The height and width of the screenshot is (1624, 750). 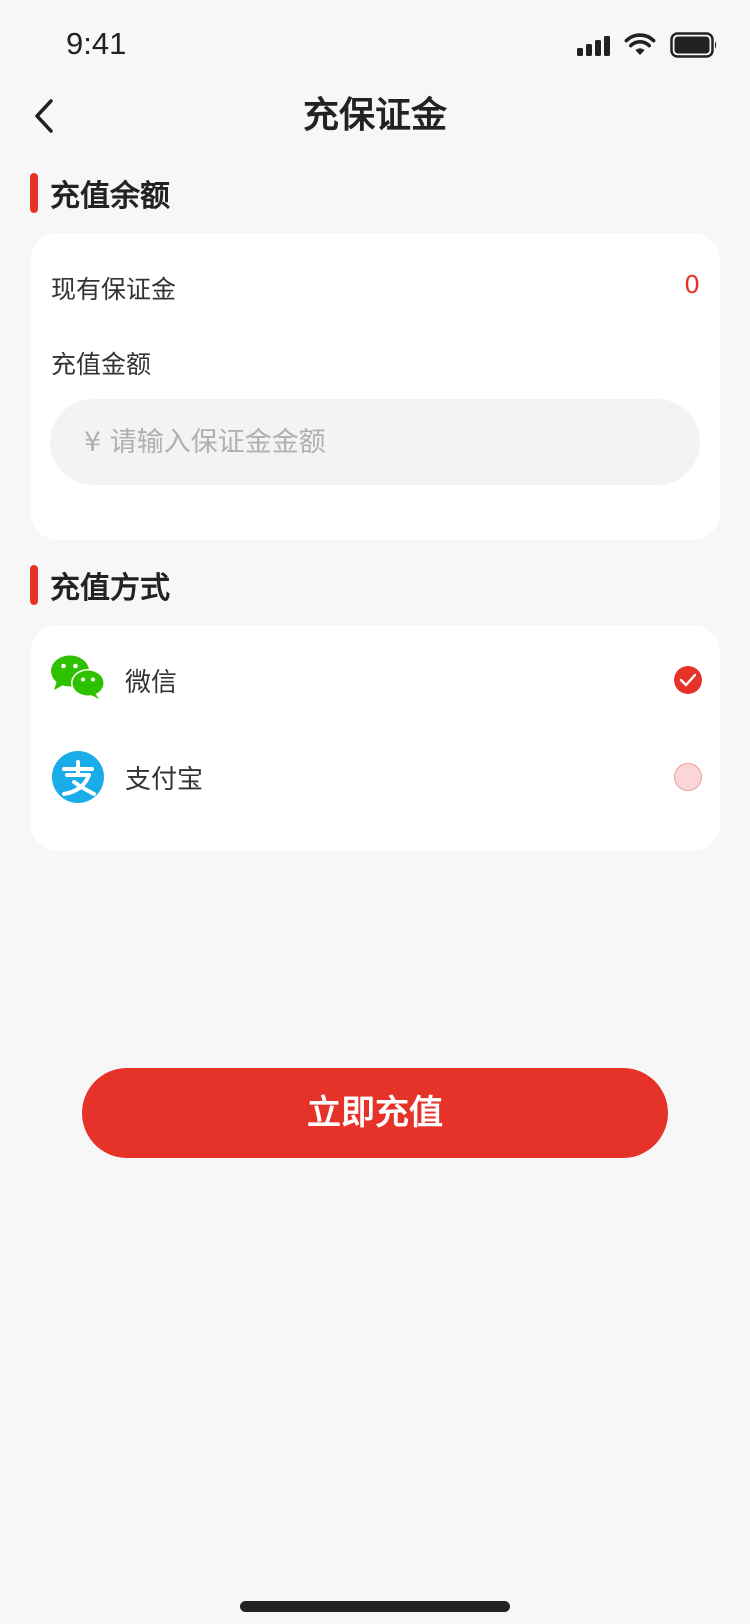 I want to click on payment-section-header: 充值方式, so click(x=100, y=585).